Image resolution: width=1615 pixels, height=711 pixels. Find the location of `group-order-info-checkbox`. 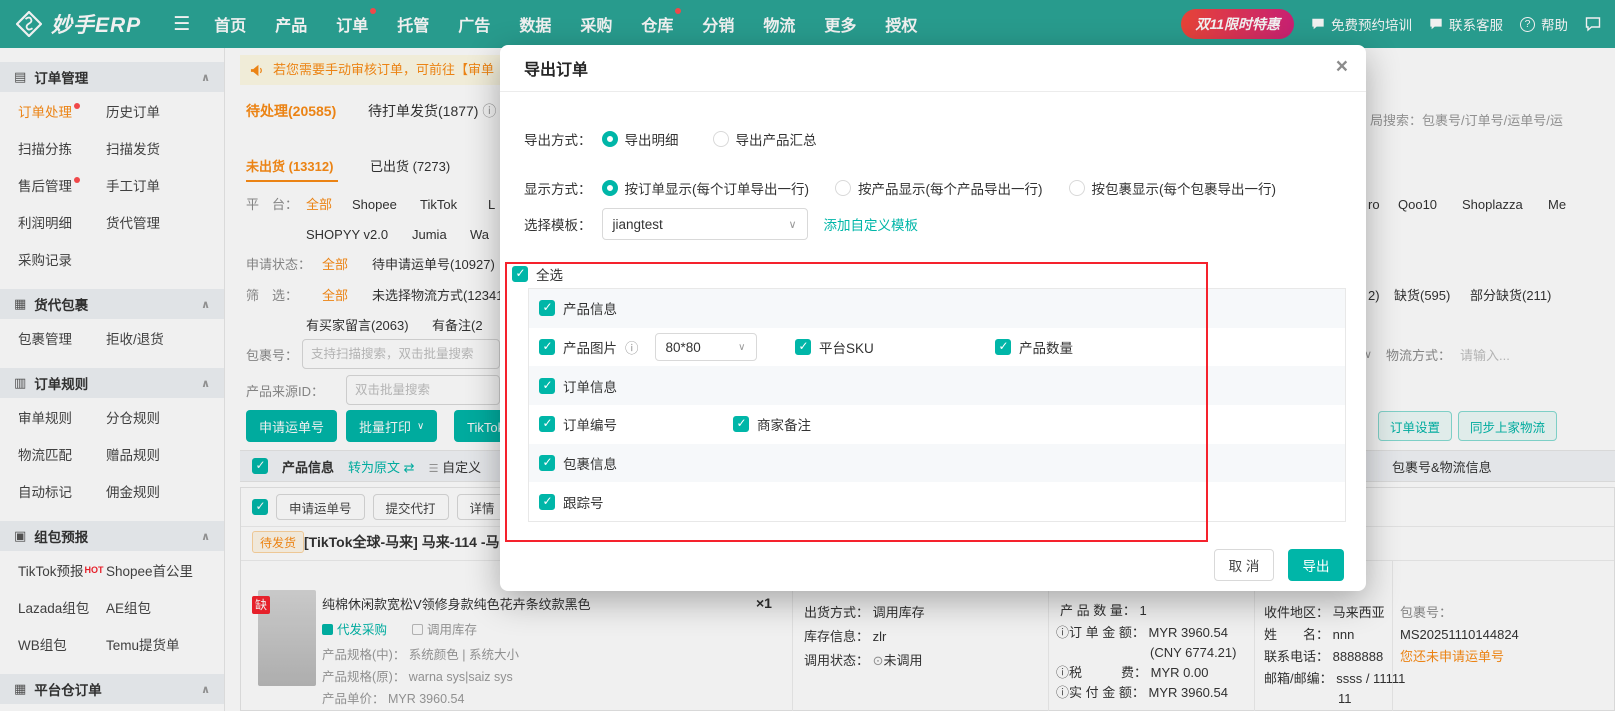

group-order-info-checkbox is located at coordinates (547, 385).